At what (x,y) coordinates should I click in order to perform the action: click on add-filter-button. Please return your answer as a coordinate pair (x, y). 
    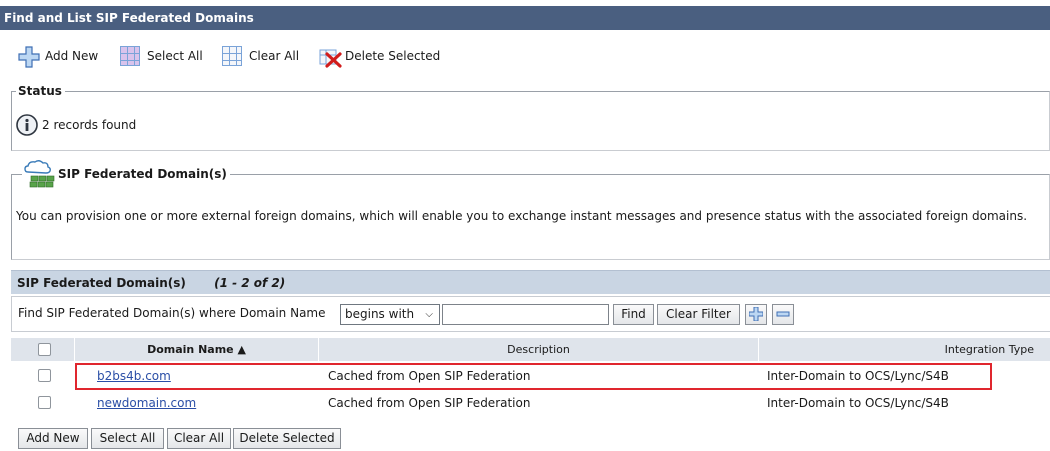
    Looking at the image, I should click on (756, 314).